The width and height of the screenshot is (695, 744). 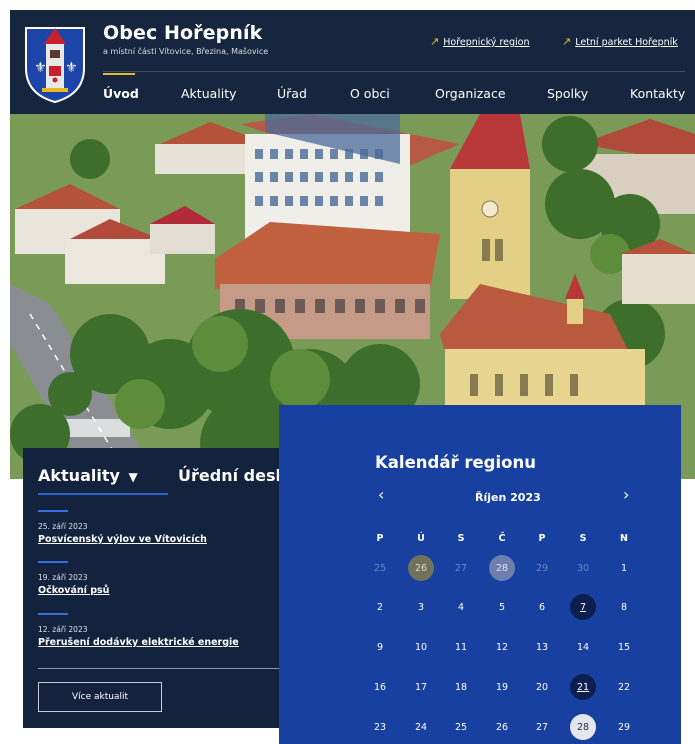 I want to click on news-headline-link: Očkování psů, so click(x=73, y=590).